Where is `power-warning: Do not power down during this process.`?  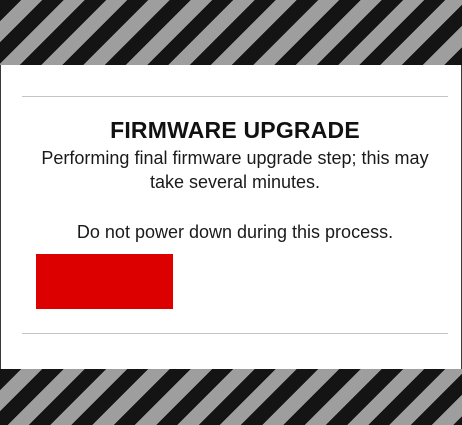 power-warning: Do not power down during this process. is located at coordinates (235, 232).